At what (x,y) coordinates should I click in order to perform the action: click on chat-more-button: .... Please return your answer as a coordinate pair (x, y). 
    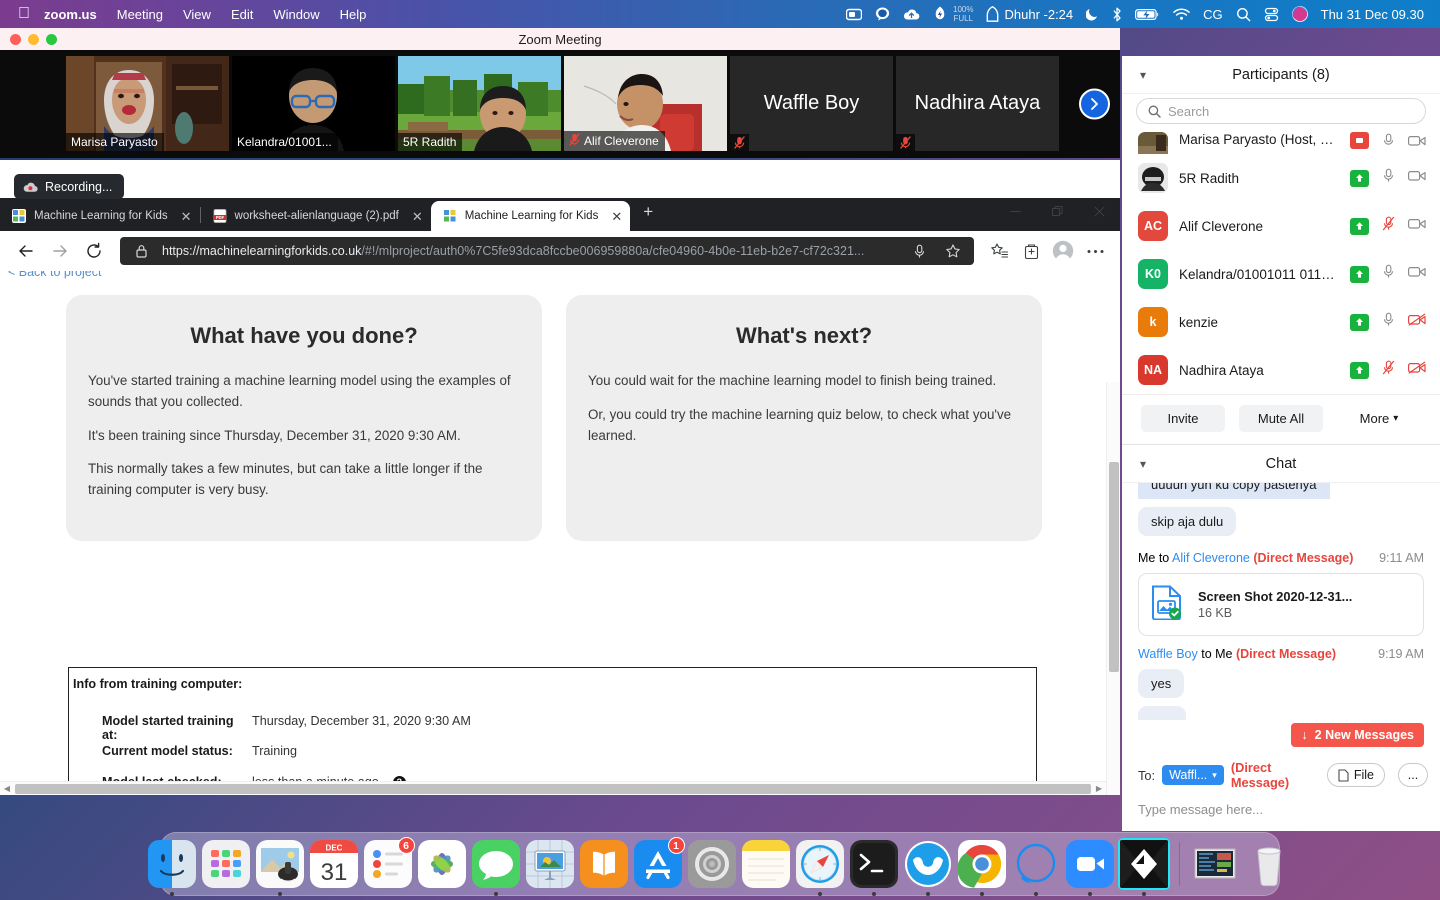
    Looking at the image, I should click on (1413, 775).